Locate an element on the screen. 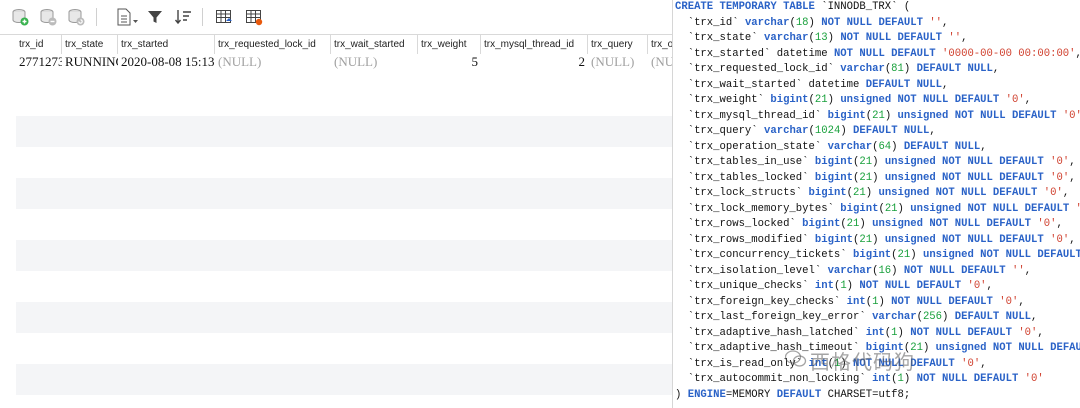 Image resolution: width=1080 pixels, height=408 pixels. cell-trx-requested-lock-id: (NULL) is located at coordinates (273, 62).